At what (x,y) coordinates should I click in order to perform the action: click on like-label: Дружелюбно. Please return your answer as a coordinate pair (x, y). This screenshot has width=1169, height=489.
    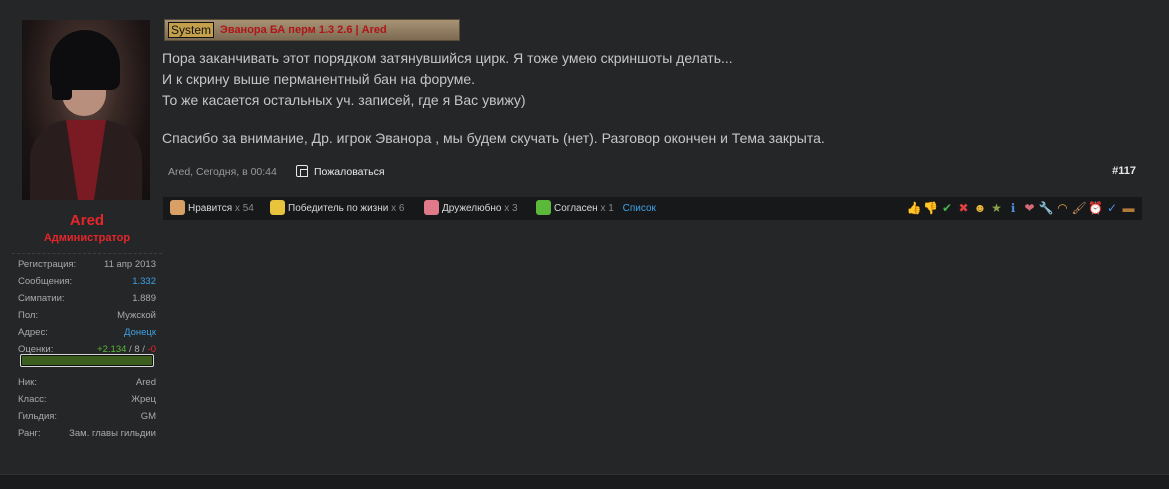
    Looking at the image, I should click on (472, 208).